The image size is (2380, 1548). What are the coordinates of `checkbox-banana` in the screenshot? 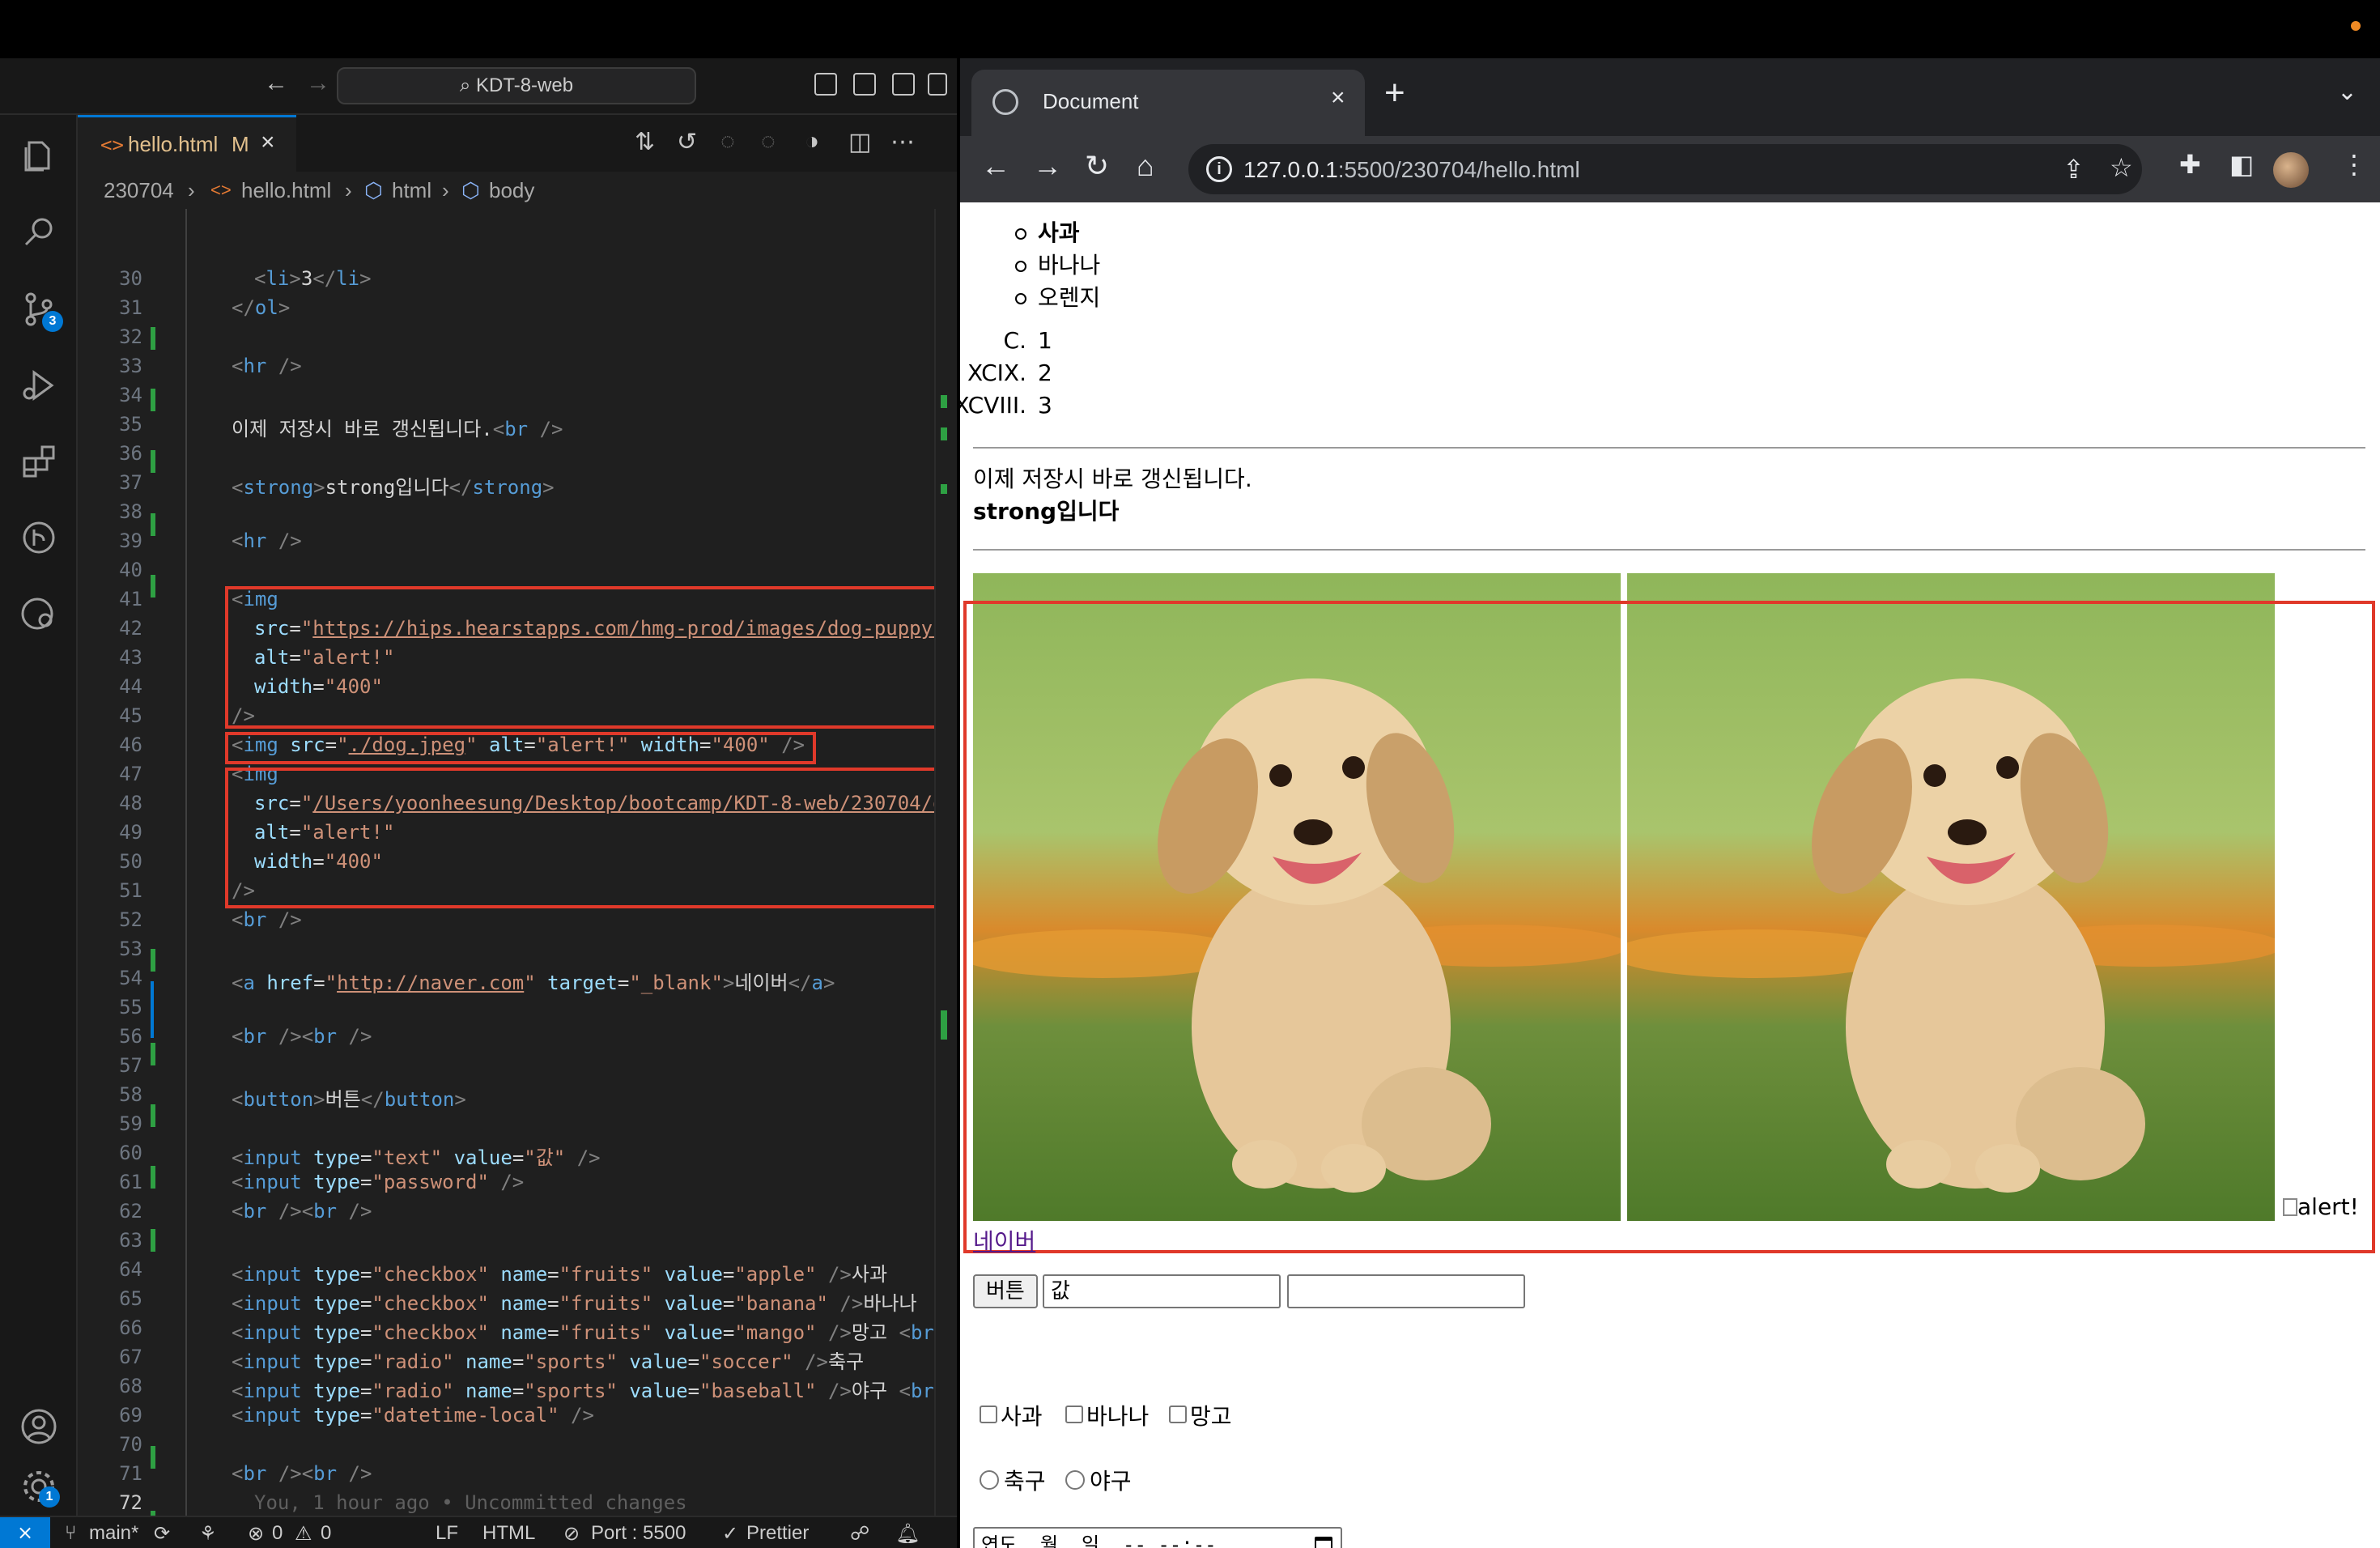 It's located at (1074, 1414).